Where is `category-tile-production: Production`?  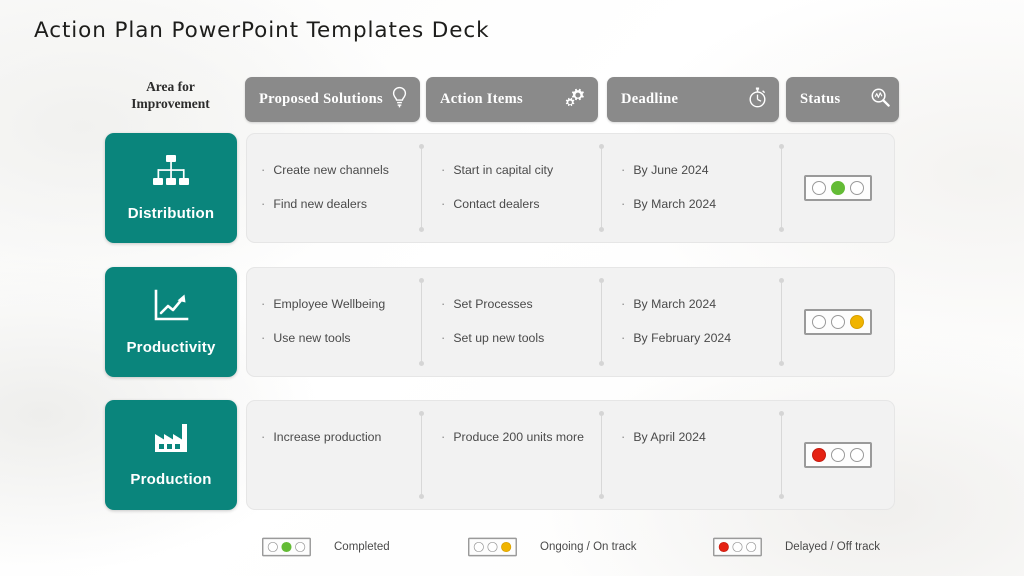 category-tile-production: Production is located at coordinates (171, 455).